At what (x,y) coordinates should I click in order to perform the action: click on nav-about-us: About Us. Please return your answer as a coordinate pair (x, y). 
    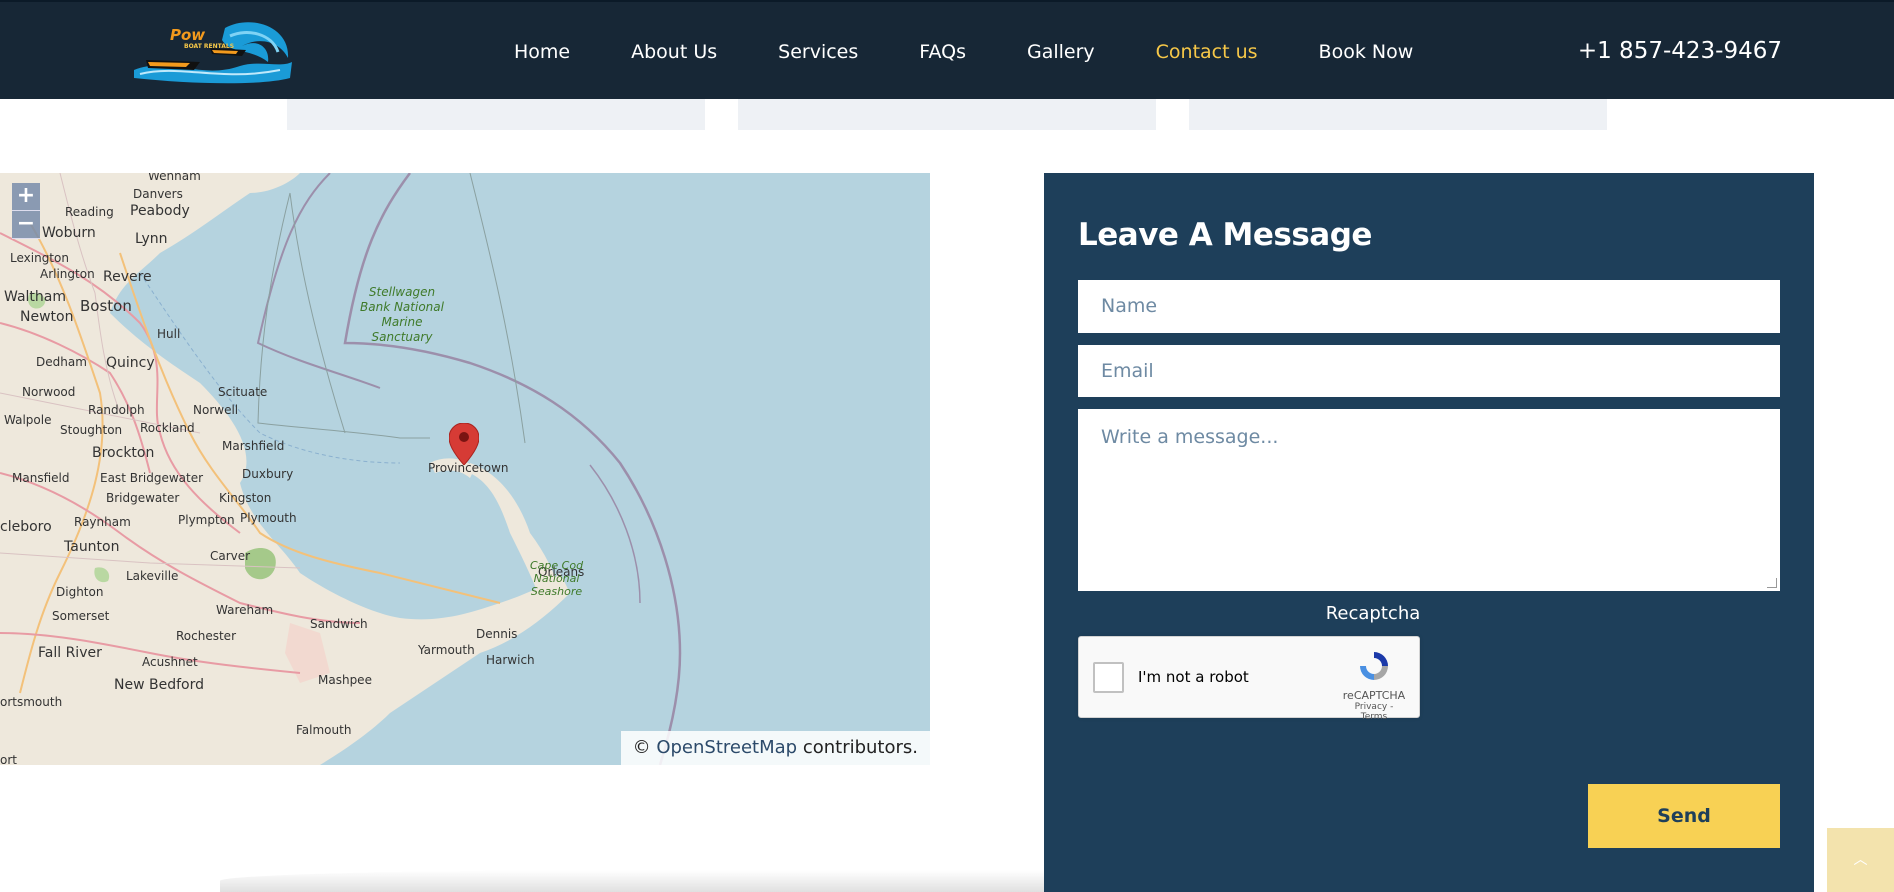
    Looking at the image, I should click on (674, 52).